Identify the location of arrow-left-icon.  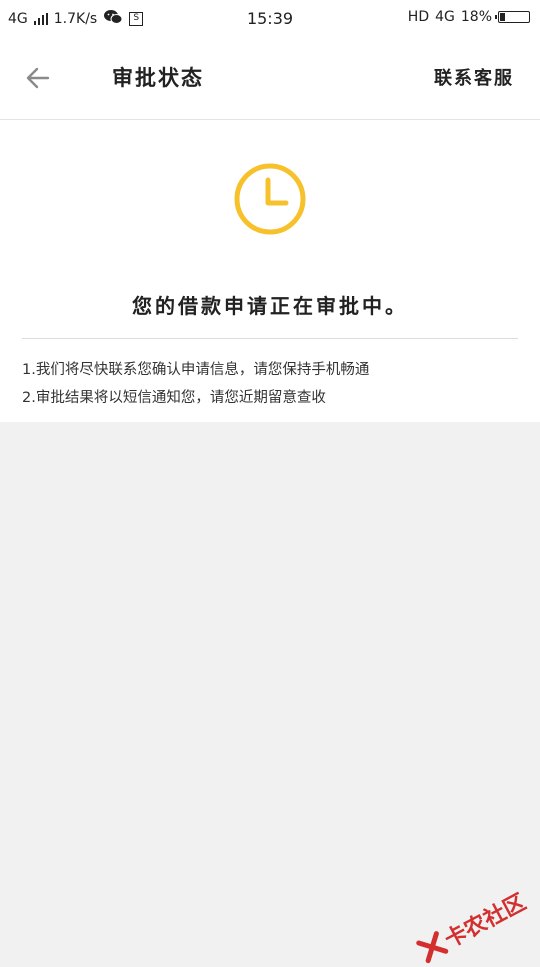
(38, 78).